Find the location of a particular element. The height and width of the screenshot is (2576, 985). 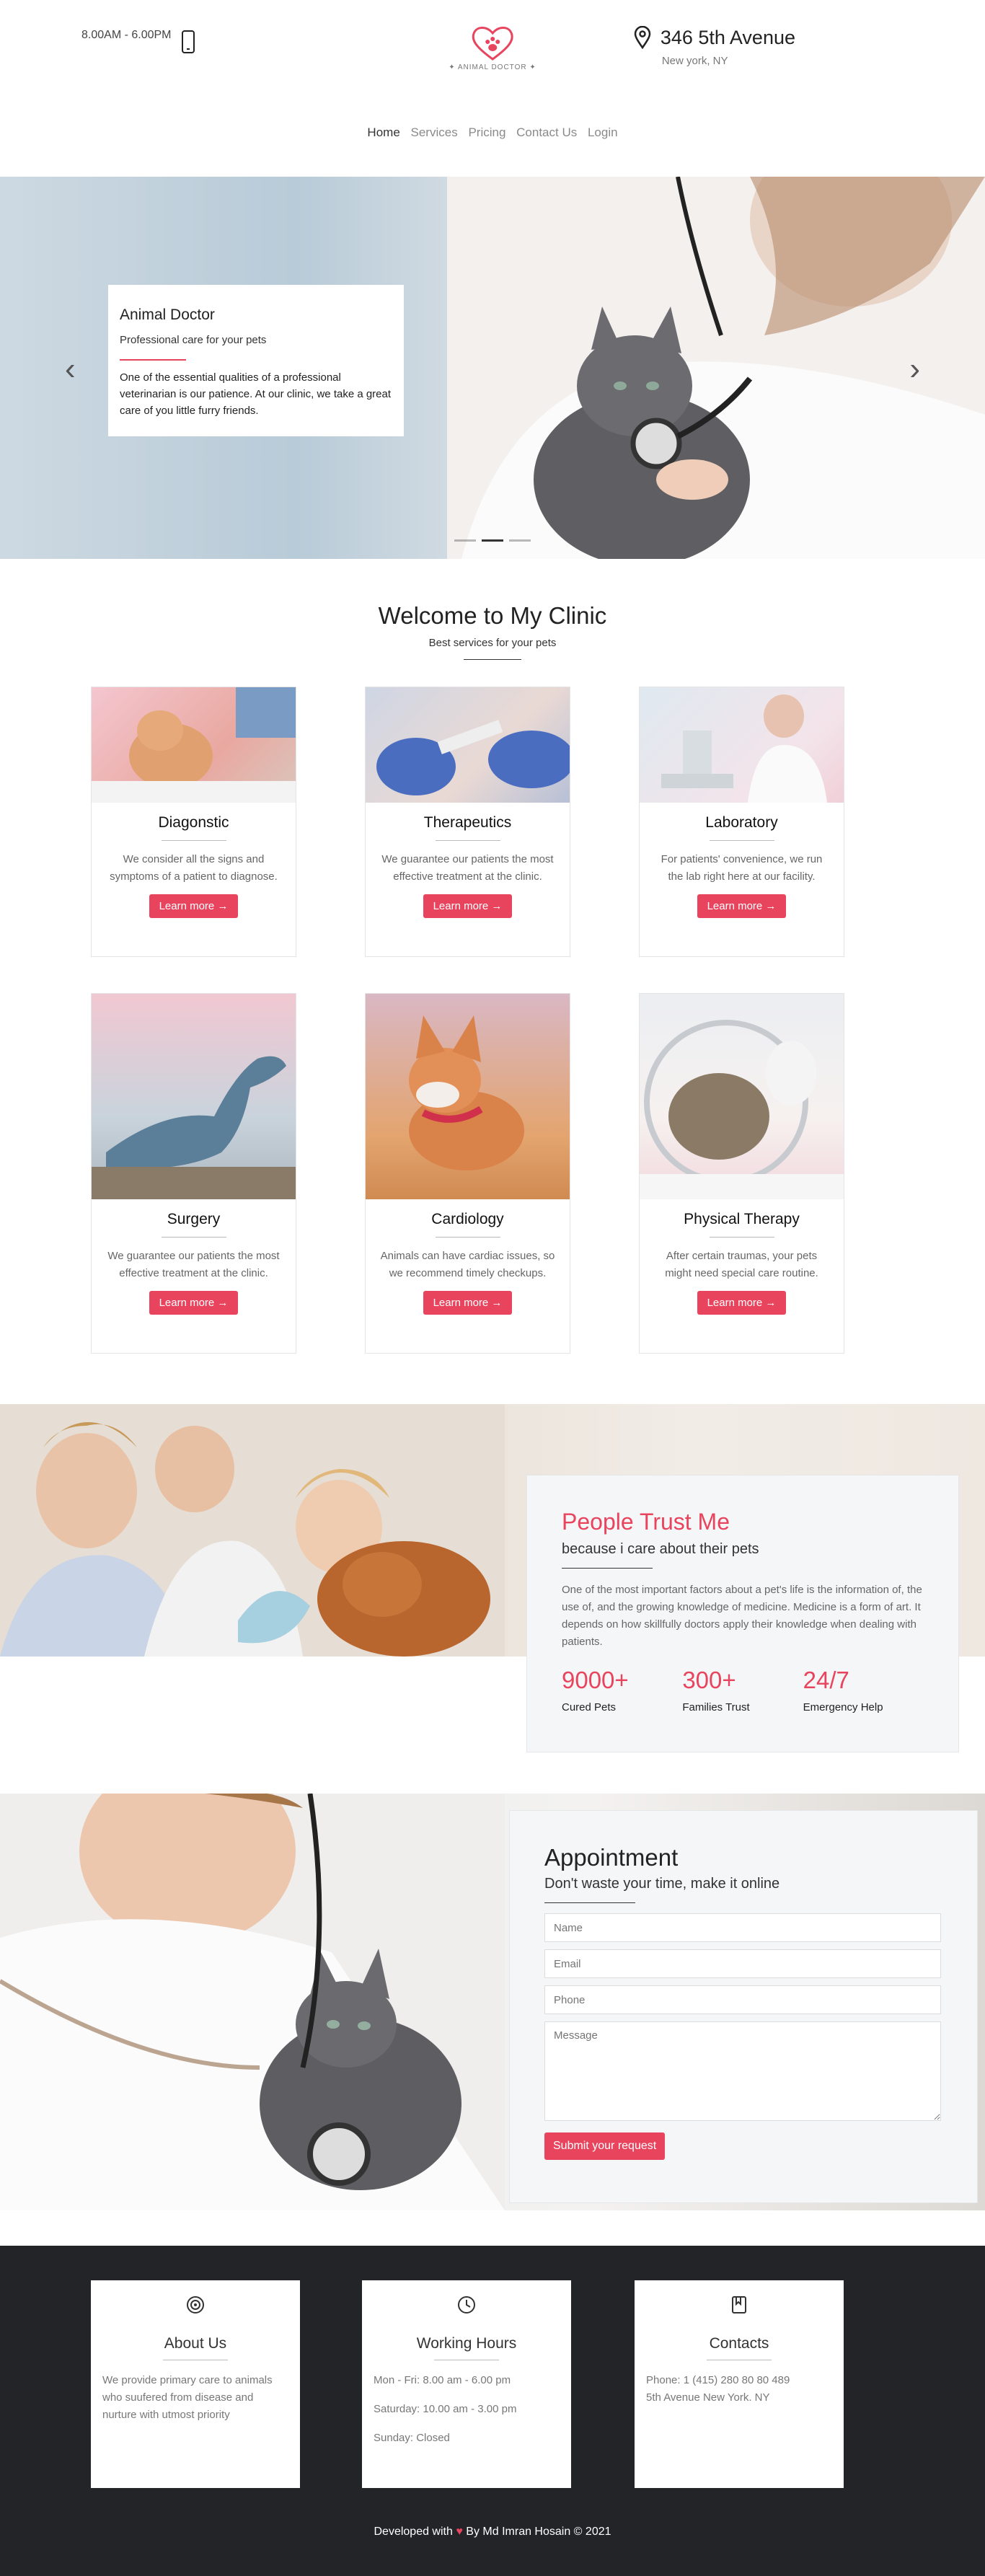

email-input is located at coordinates (742, 1963).